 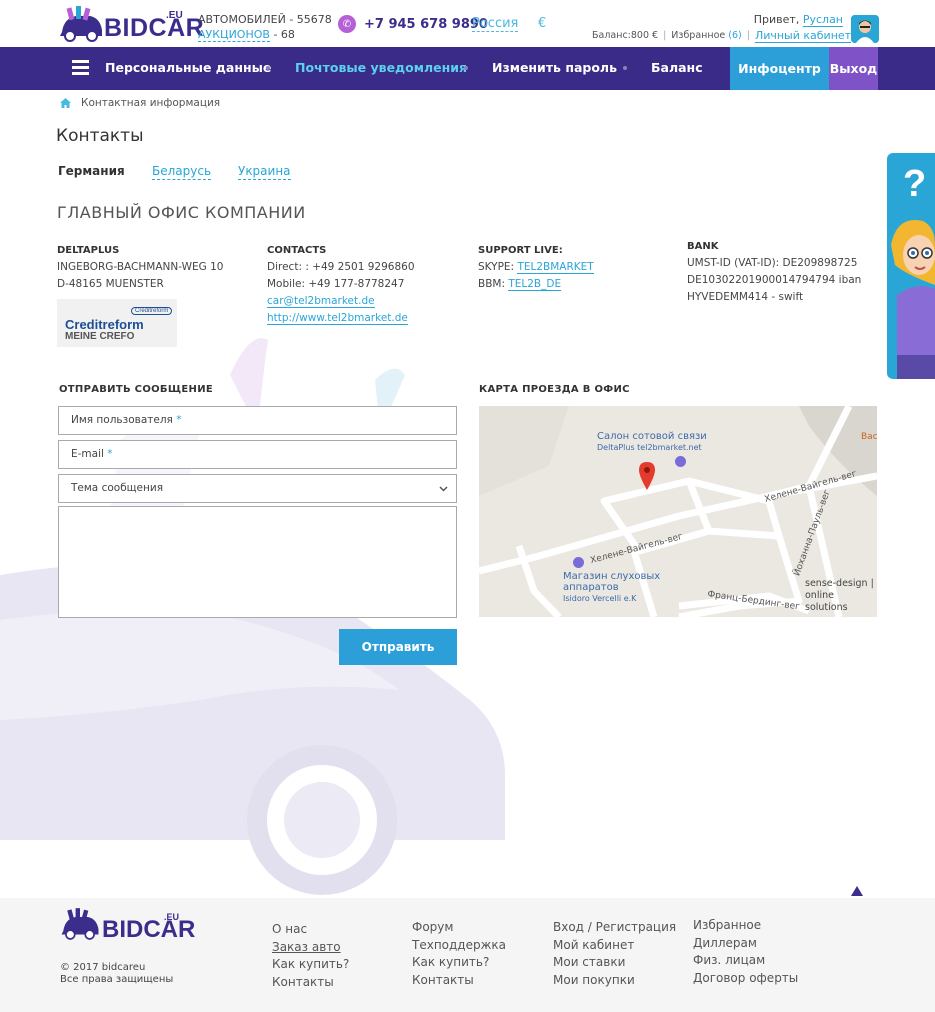 I want to click on creditreform-logo: Creditreform Creditreform MEINE CREFO, so click(x=117, y=323).